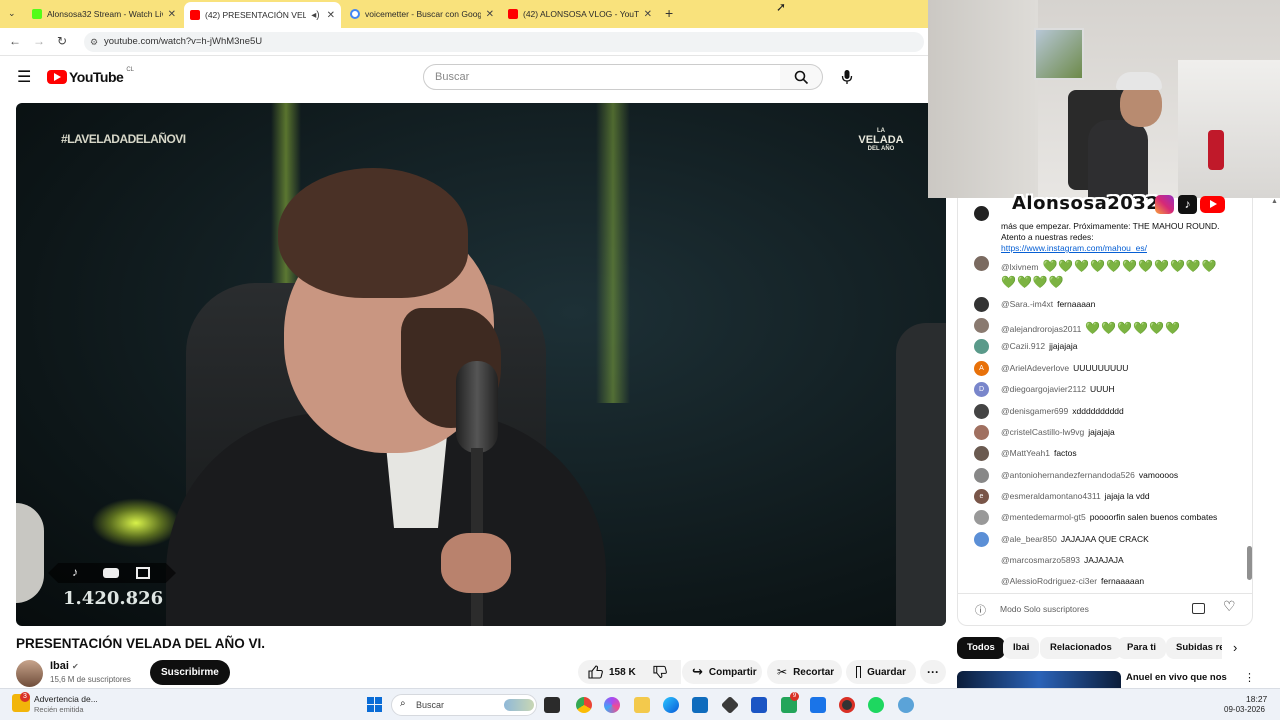 This screenshot has height=720, width=1280. Describe the element at coordinates (1142, 648) in the screenshot. I see `chip-para-ti: Para ti` at that location.